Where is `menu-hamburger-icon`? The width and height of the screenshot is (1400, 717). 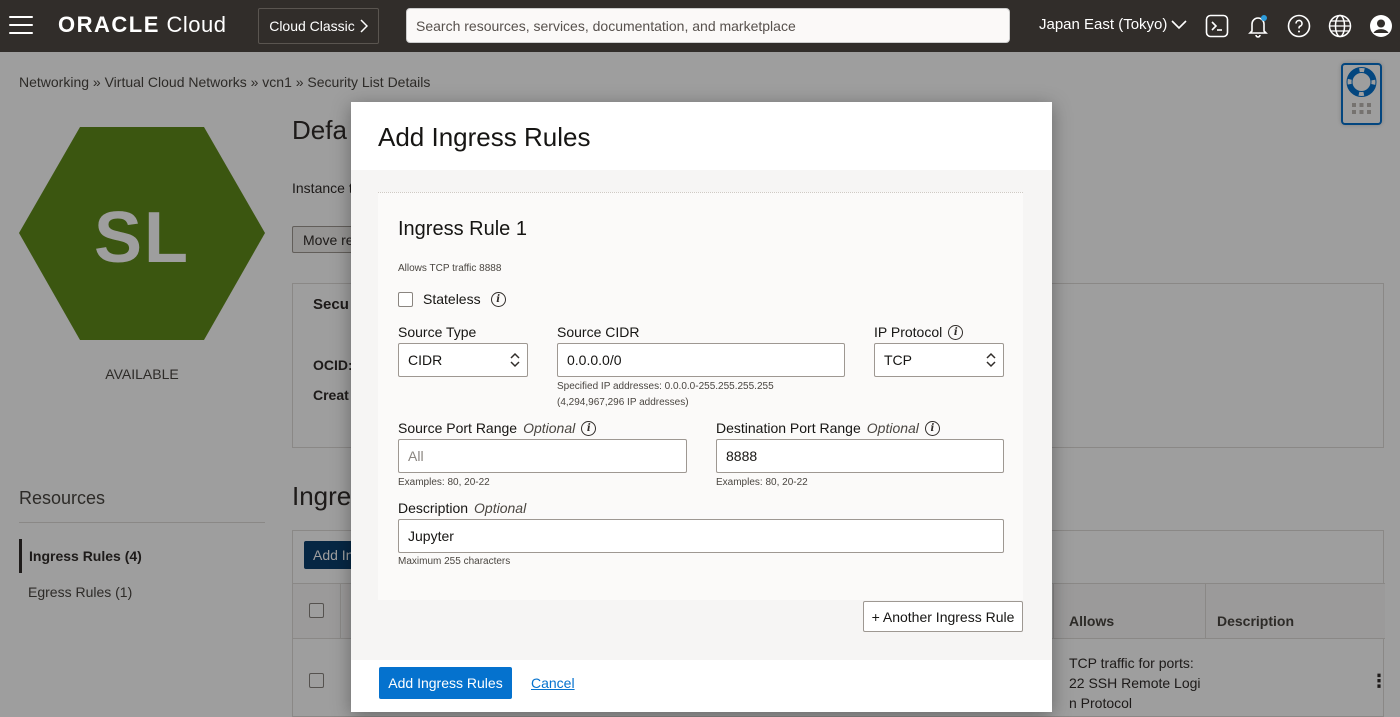
menu-hamburger-icon is located at coordinates (21, 25).